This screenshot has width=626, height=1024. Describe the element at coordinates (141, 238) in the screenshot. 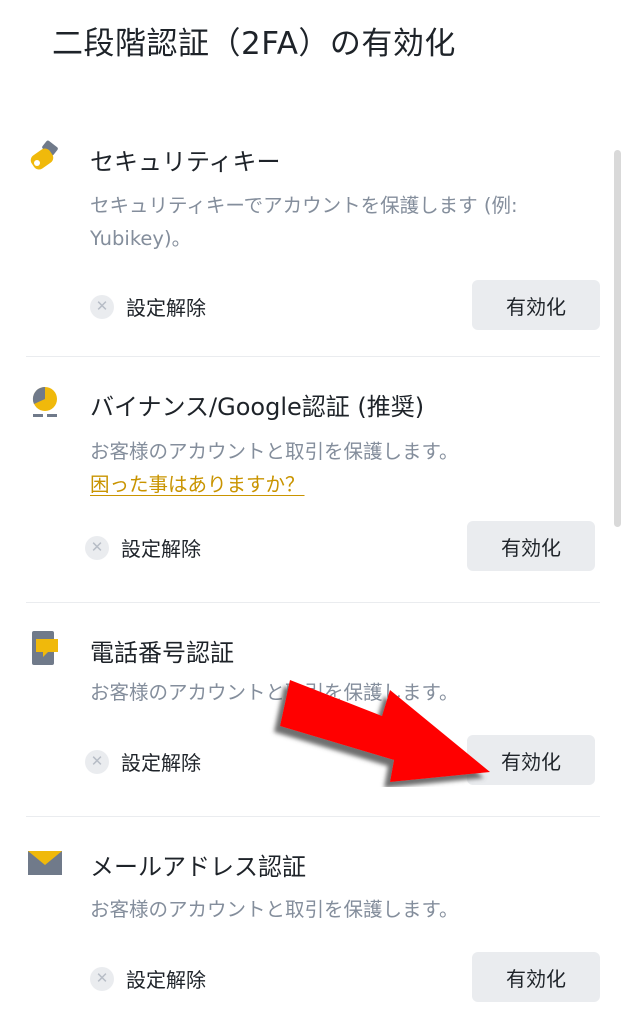

I see `description-line: Yubikey)。` at that location.